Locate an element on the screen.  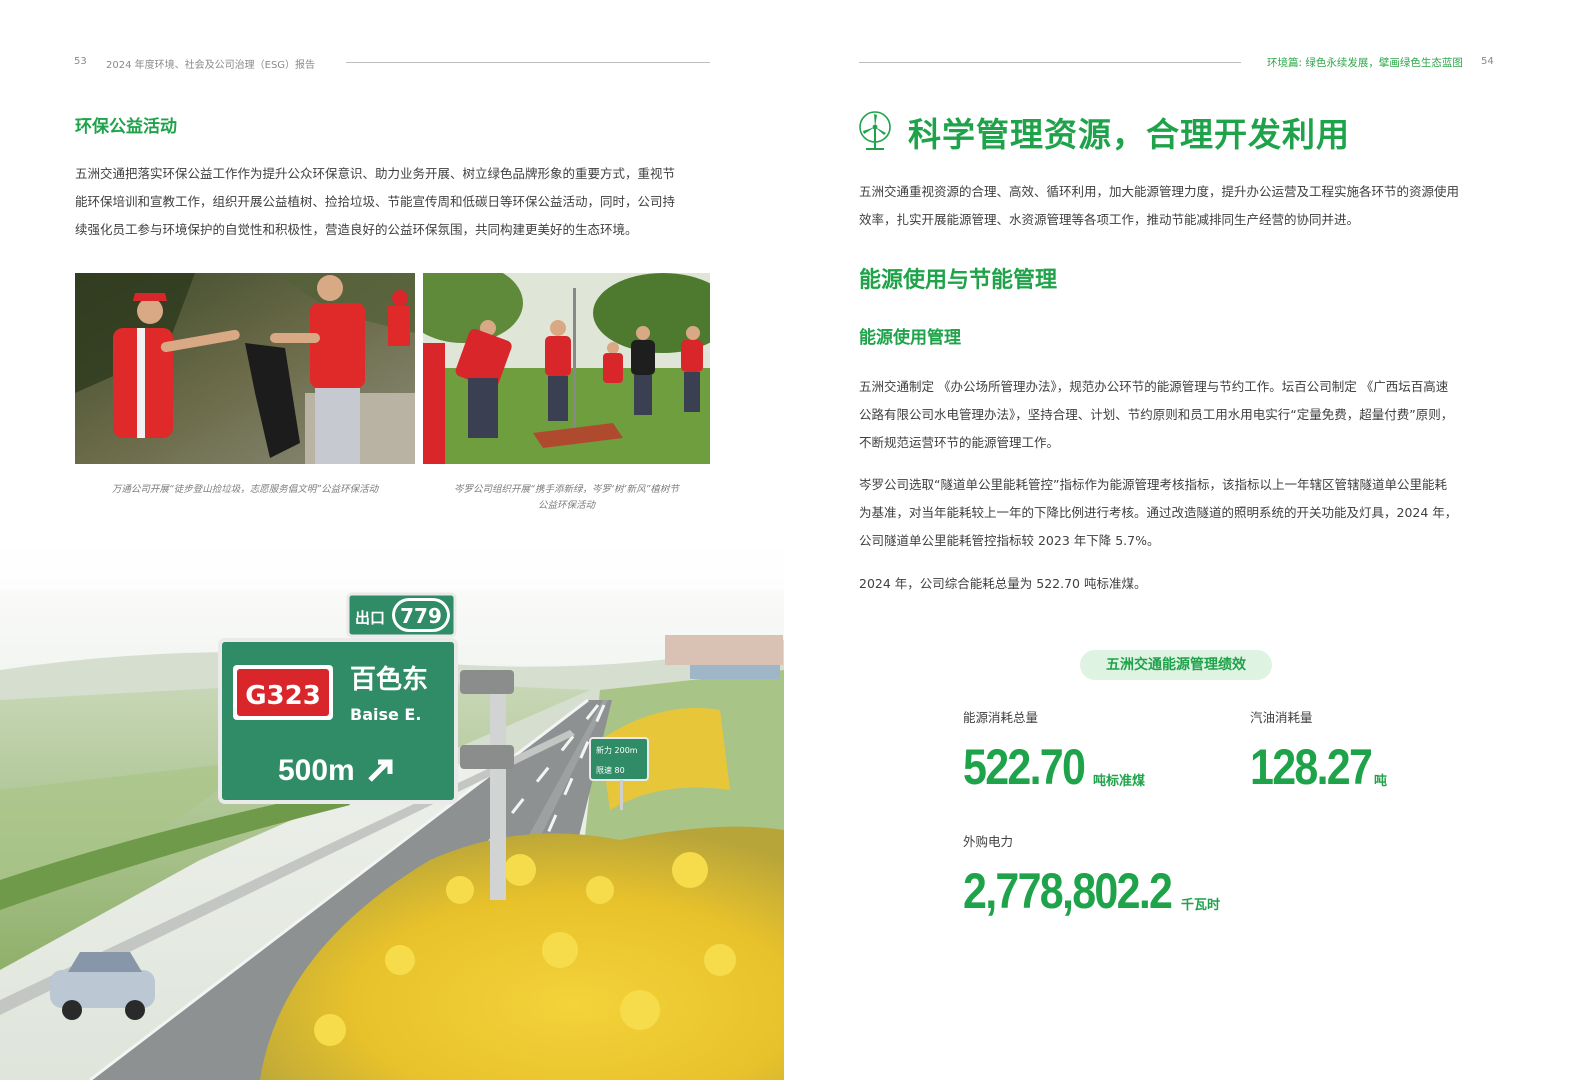
destination-en: Baise E. is located at coordinates (385, 714).